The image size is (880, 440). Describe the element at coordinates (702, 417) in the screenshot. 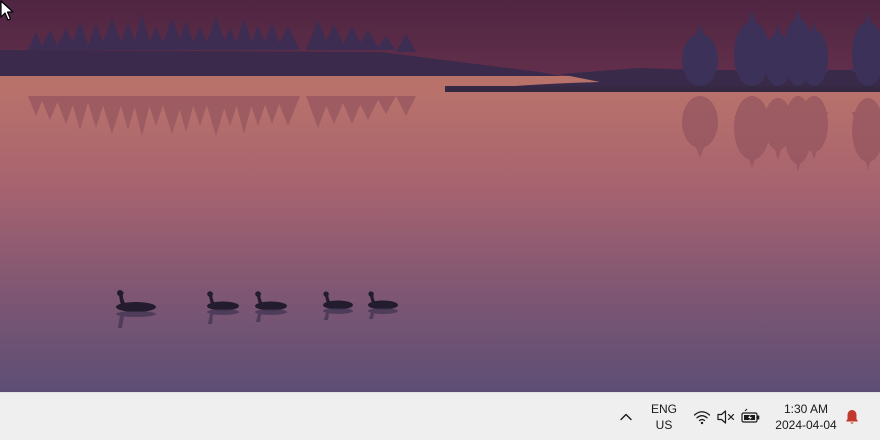

I see `wifi-icon` at that location.